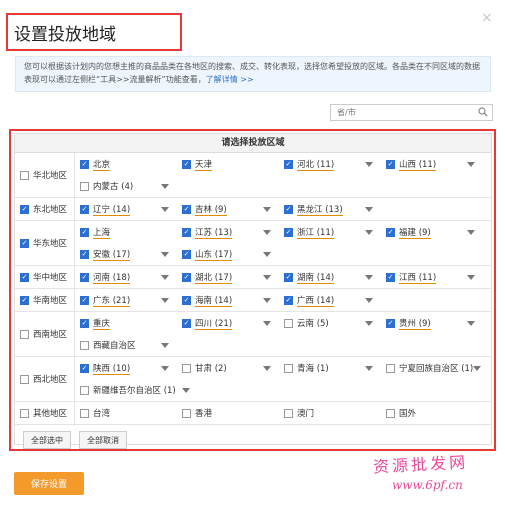 The width and height of the screenshot is (505, 505). I want to click on province-option: 甘肃 (2), so click(228, 368).